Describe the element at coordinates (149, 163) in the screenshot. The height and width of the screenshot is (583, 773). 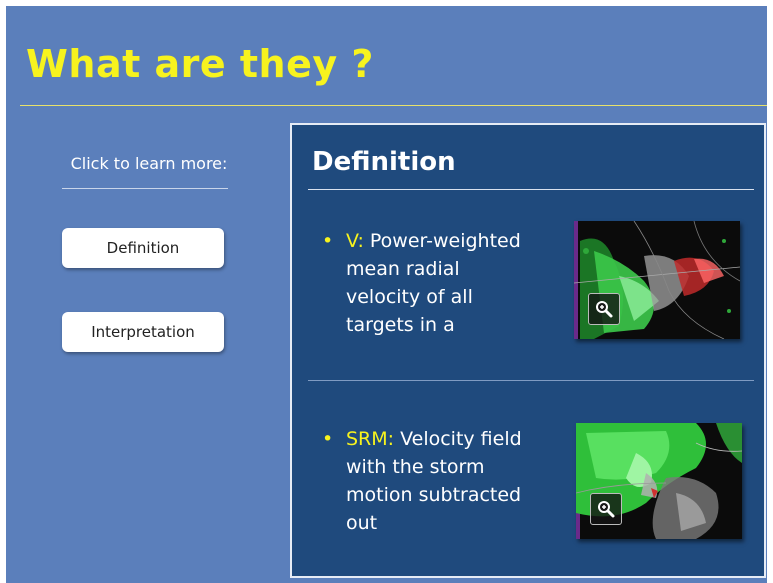
I see `click-to-learn-label: Click to learn more:` at that location.